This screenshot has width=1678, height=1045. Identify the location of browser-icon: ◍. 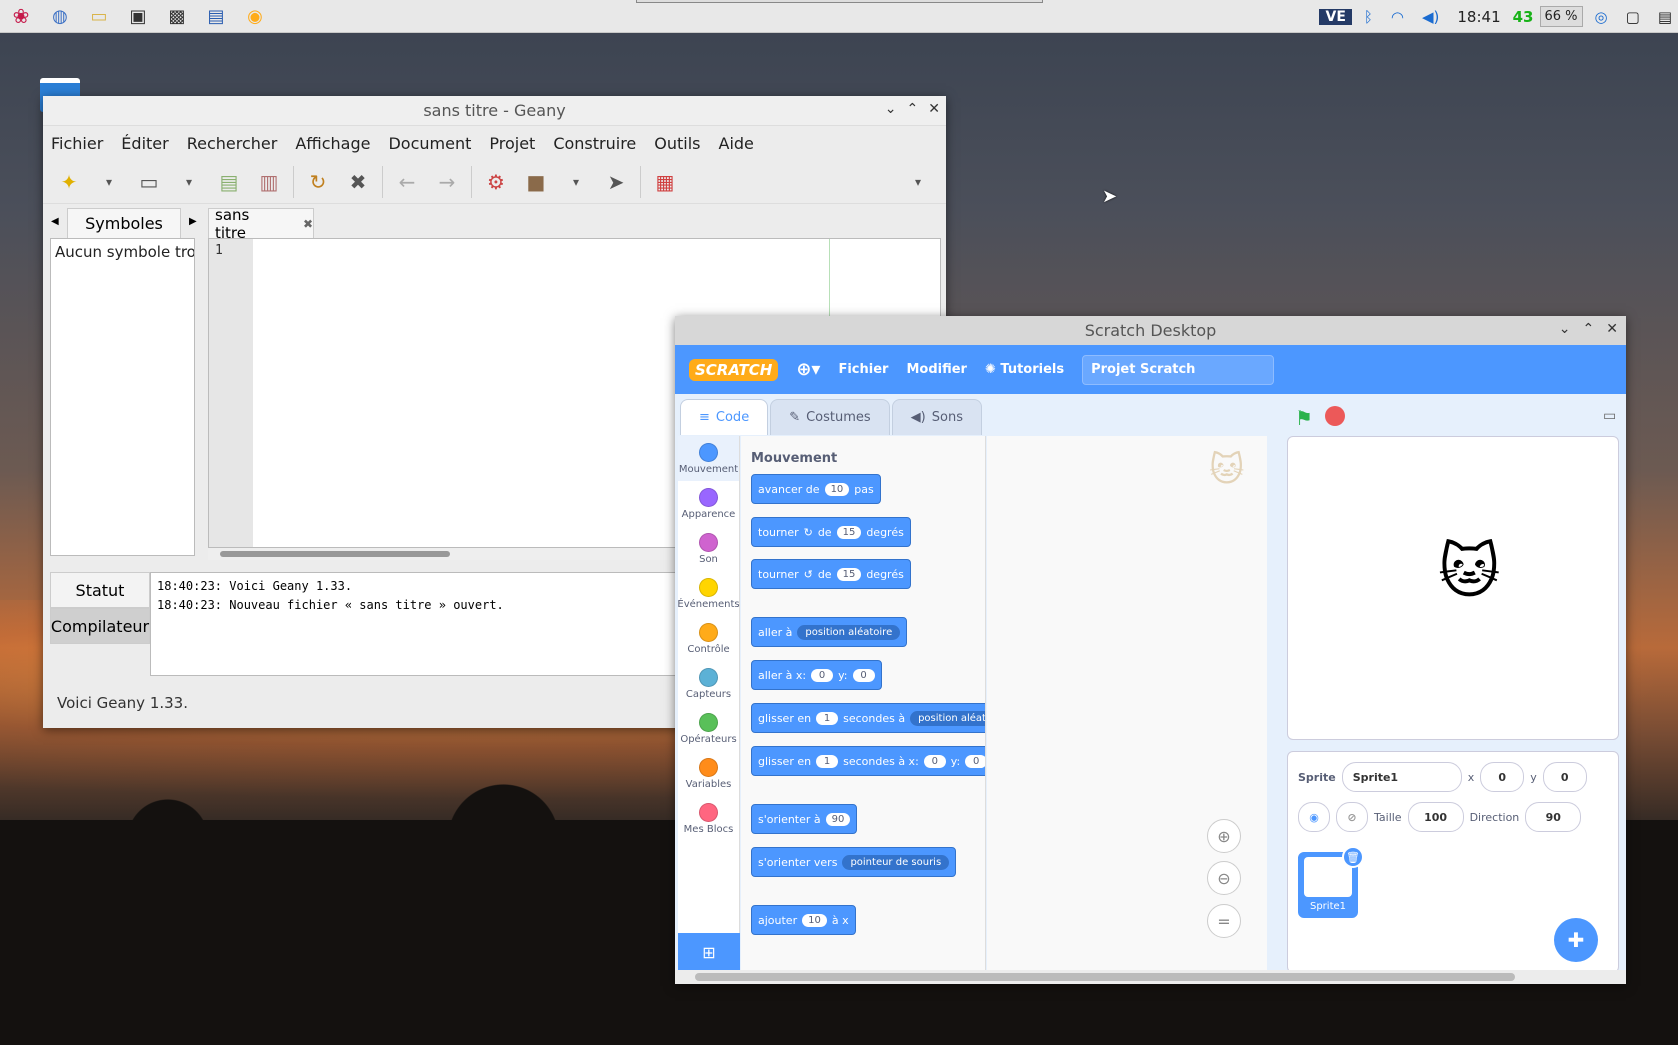
(60, 16).